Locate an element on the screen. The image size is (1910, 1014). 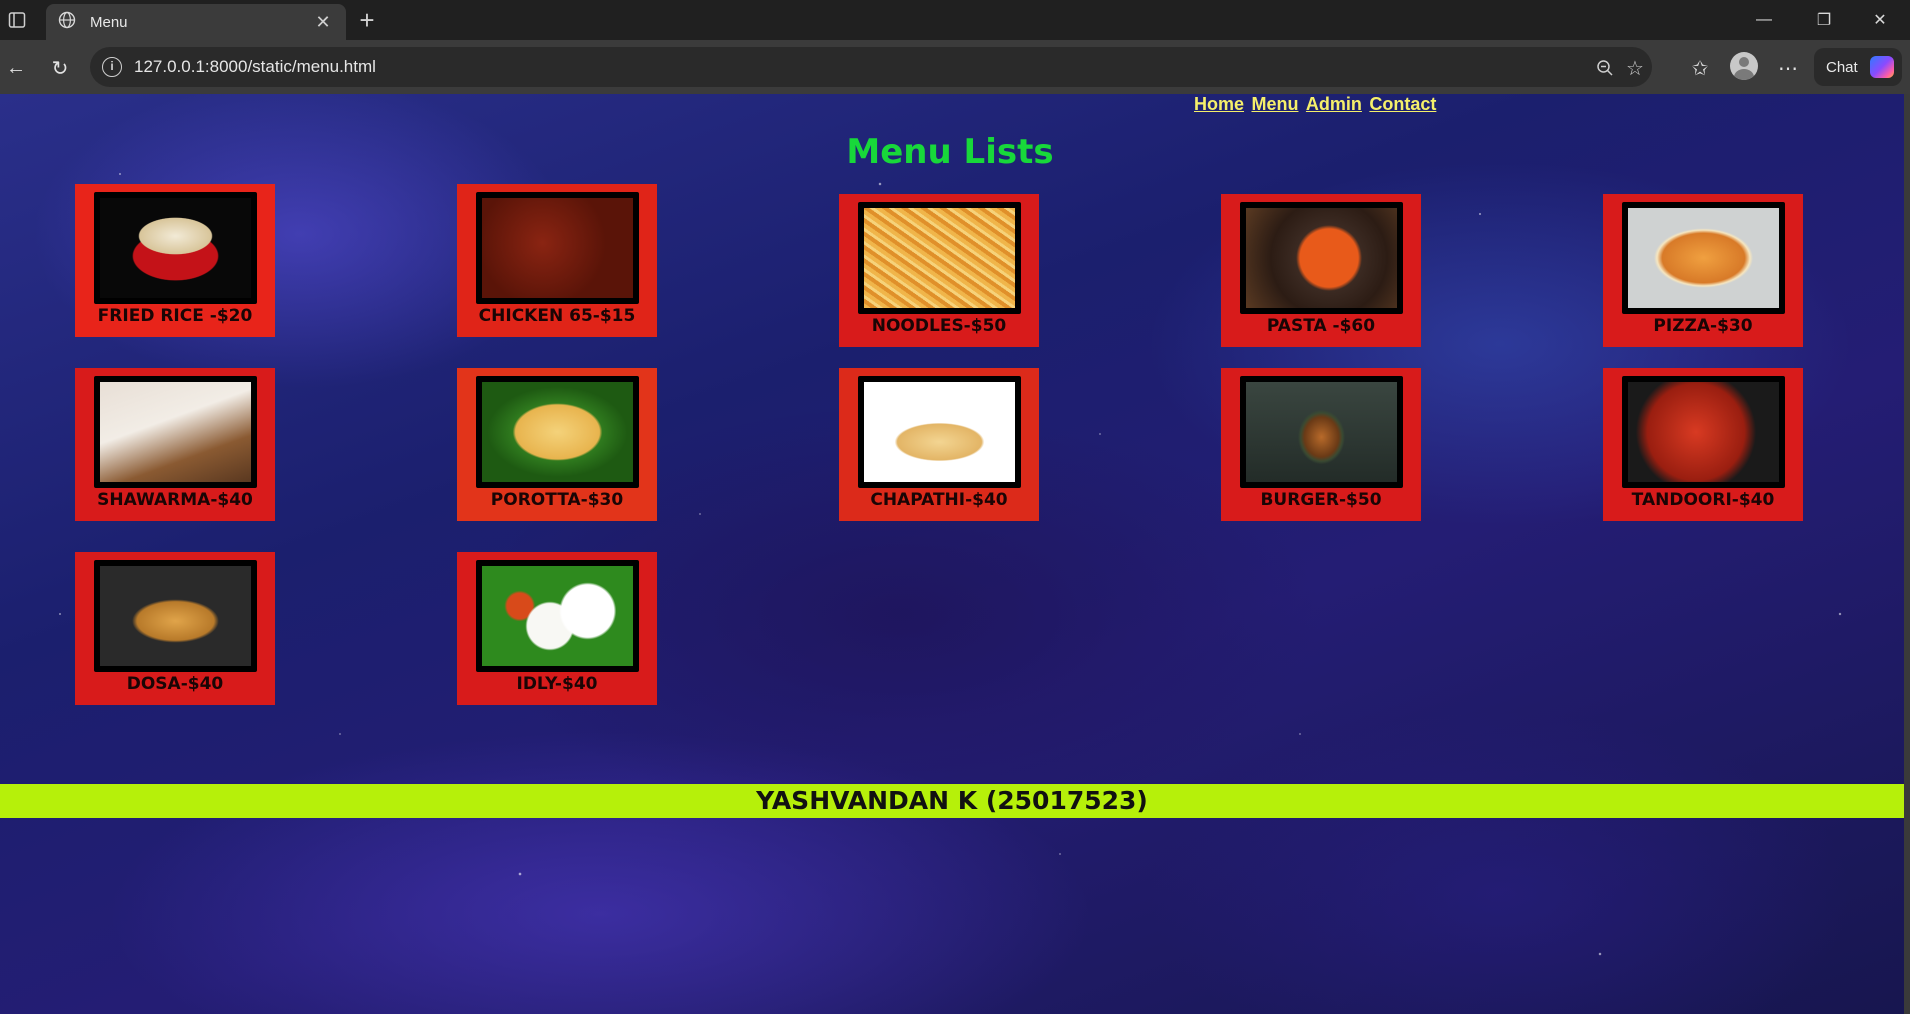
menu-card-fried-rice: FRIED RICE -$20 is located at coordinates (175, 260).